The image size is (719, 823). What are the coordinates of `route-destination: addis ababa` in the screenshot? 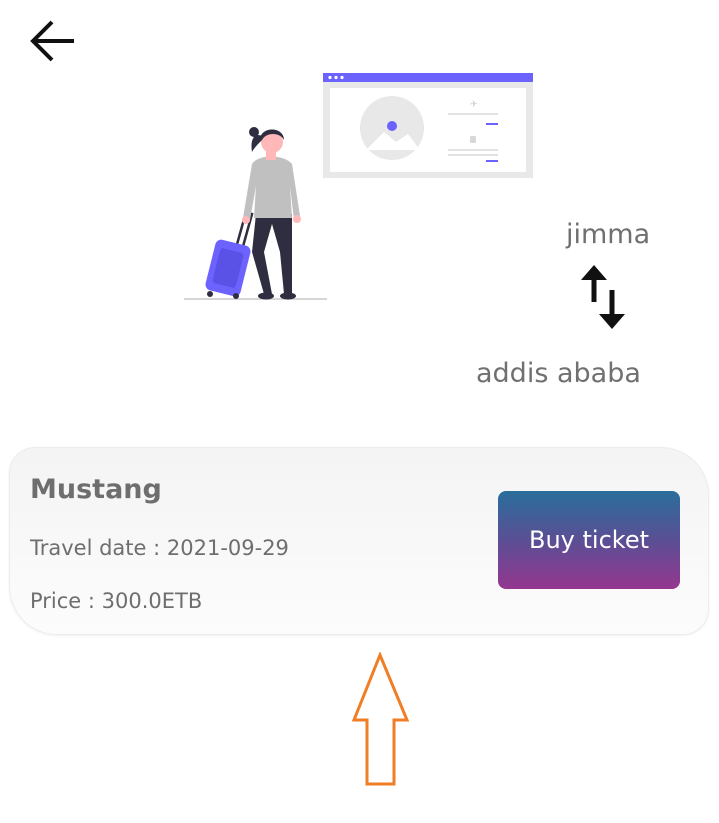 It's located at (558, 373).